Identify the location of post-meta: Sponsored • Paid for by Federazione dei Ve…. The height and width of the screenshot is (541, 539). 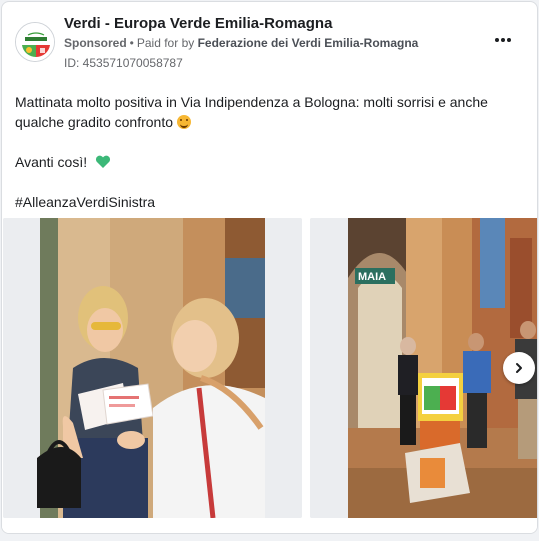
(241, 43).